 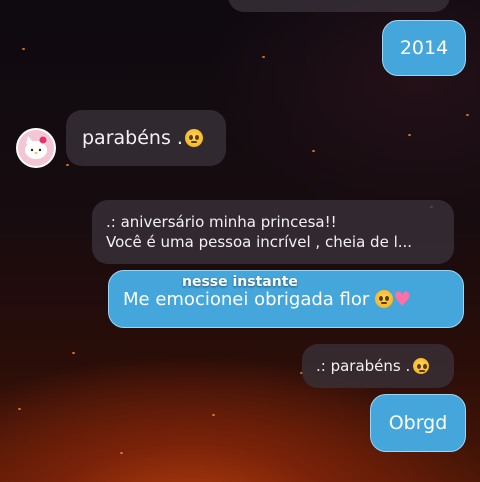 I want to click on received-message-text: parabéns ., so click(x=132, y=138).